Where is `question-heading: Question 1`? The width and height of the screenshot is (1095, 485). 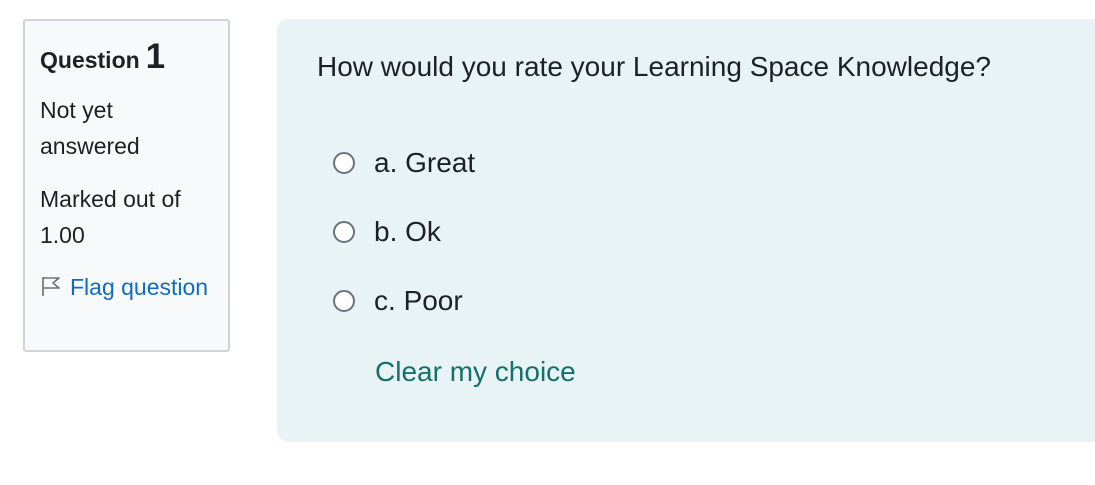
question-heading: Question 1 is located at coordinates (126, 56).